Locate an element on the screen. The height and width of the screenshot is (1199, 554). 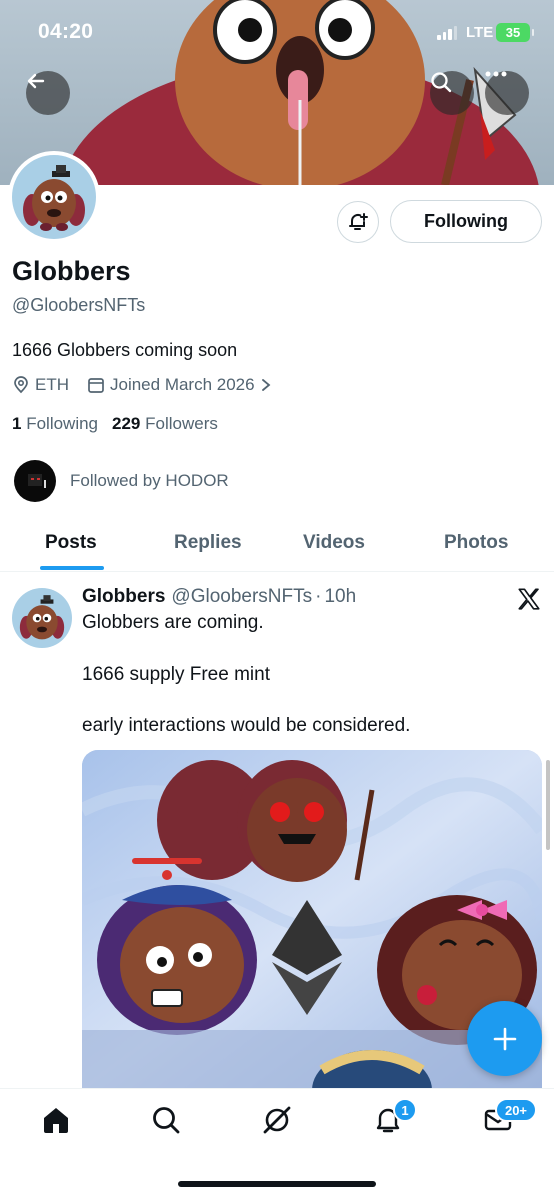
home-indicator is located at coordinates (277, 1184).